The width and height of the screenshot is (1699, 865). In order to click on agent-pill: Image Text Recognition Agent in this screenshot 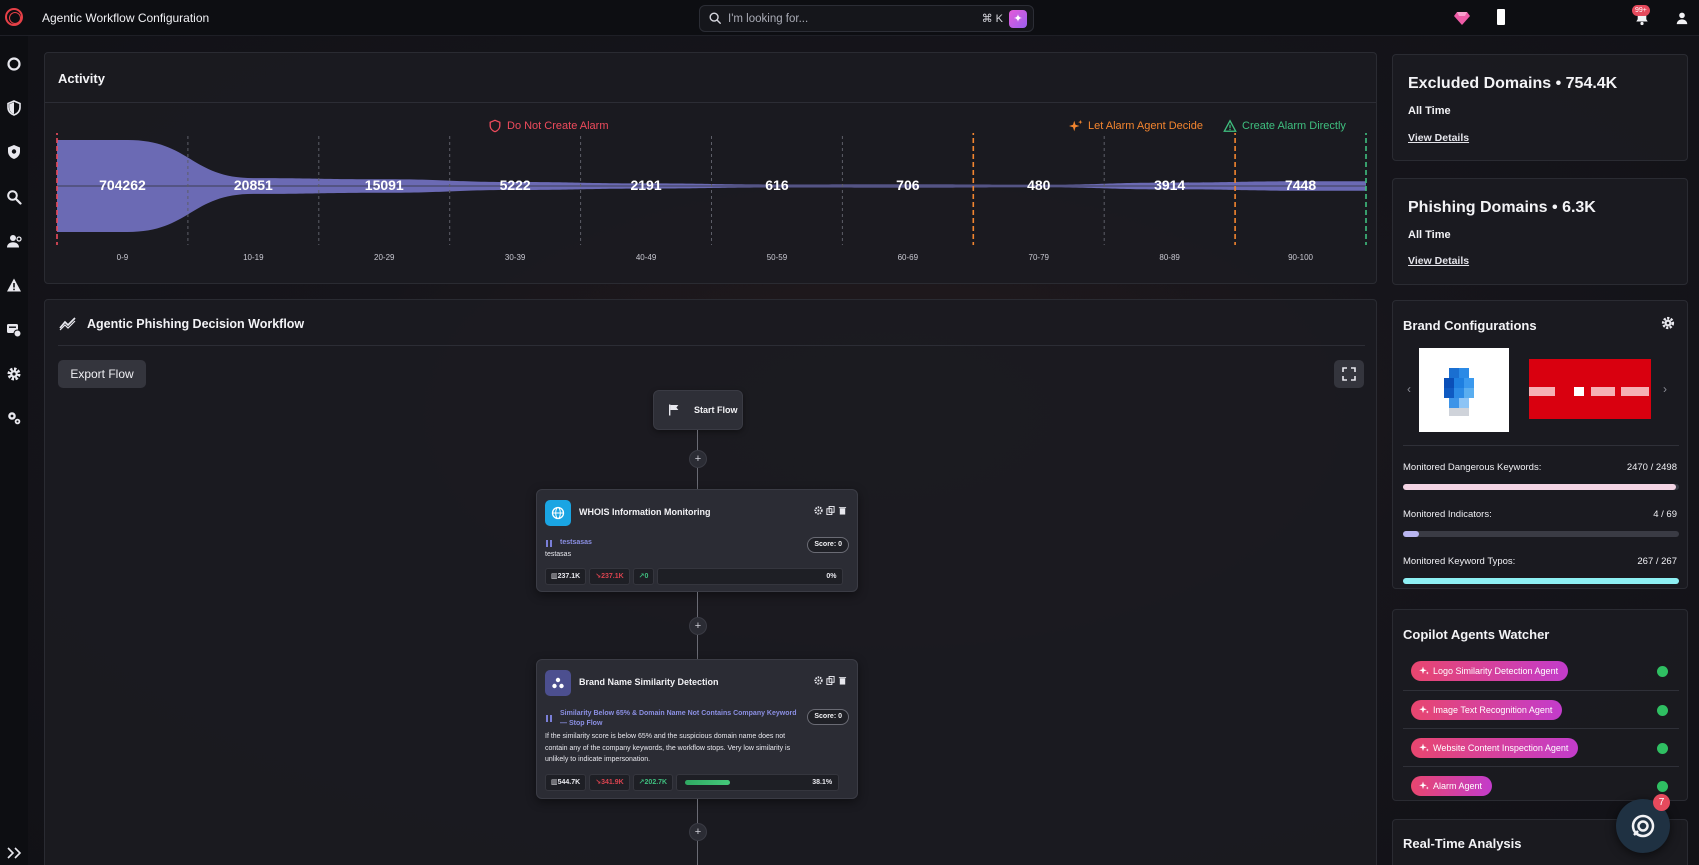, I will do `click(1487, 710)`.